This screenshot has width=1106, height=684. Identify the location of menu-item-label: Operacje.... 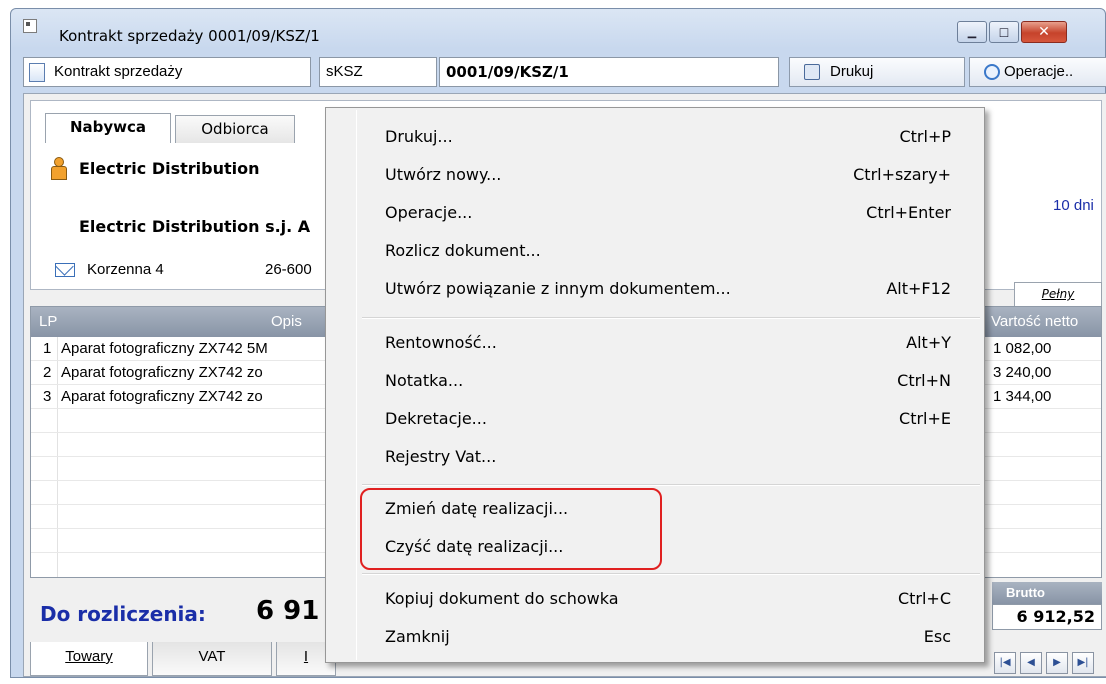
(429, 212).